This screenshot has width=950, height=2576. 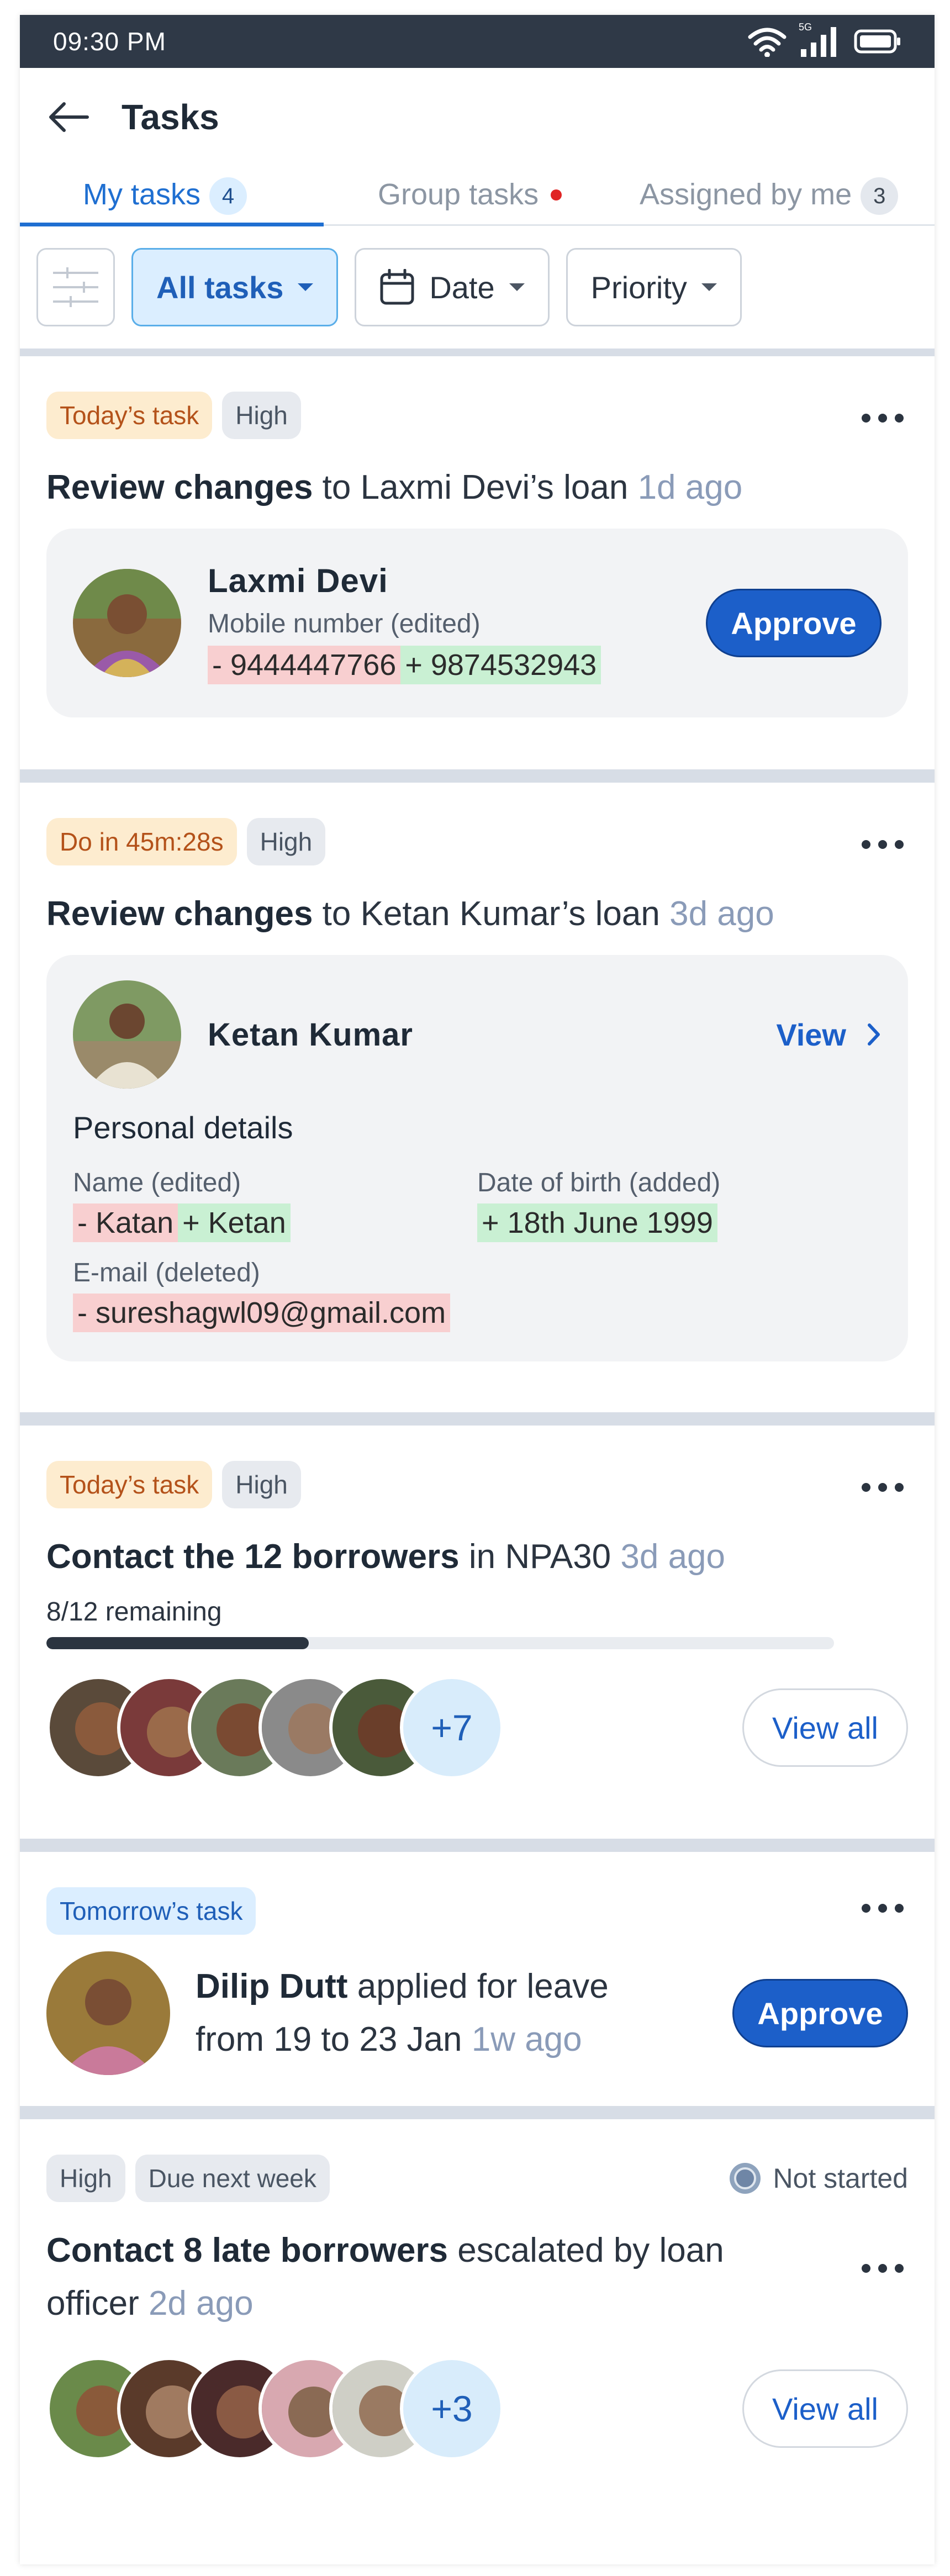 I want to click on filter-bar: All tasks Date Priority, so click(x=477, y=291).